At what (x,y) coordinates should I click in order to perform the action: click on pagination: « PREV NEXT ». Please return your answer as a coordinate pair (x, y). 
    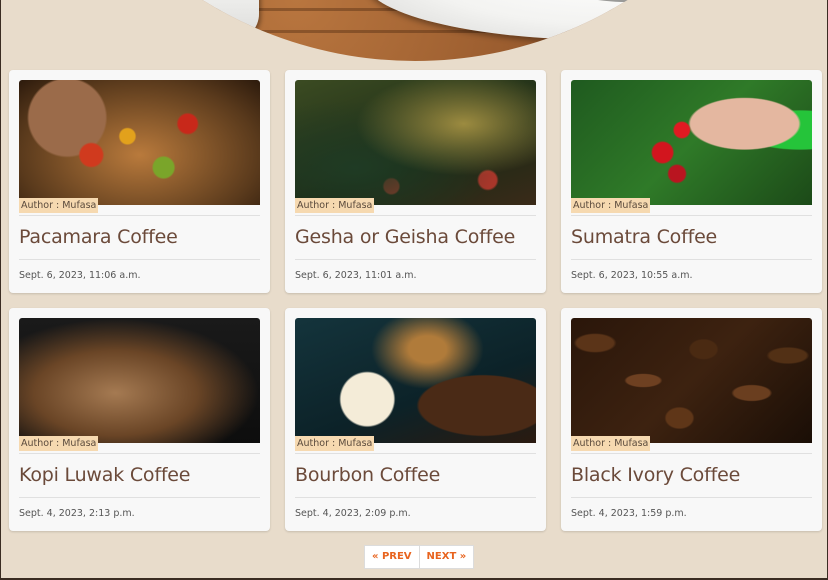
    Looking at the image, I should click on (419, 557).